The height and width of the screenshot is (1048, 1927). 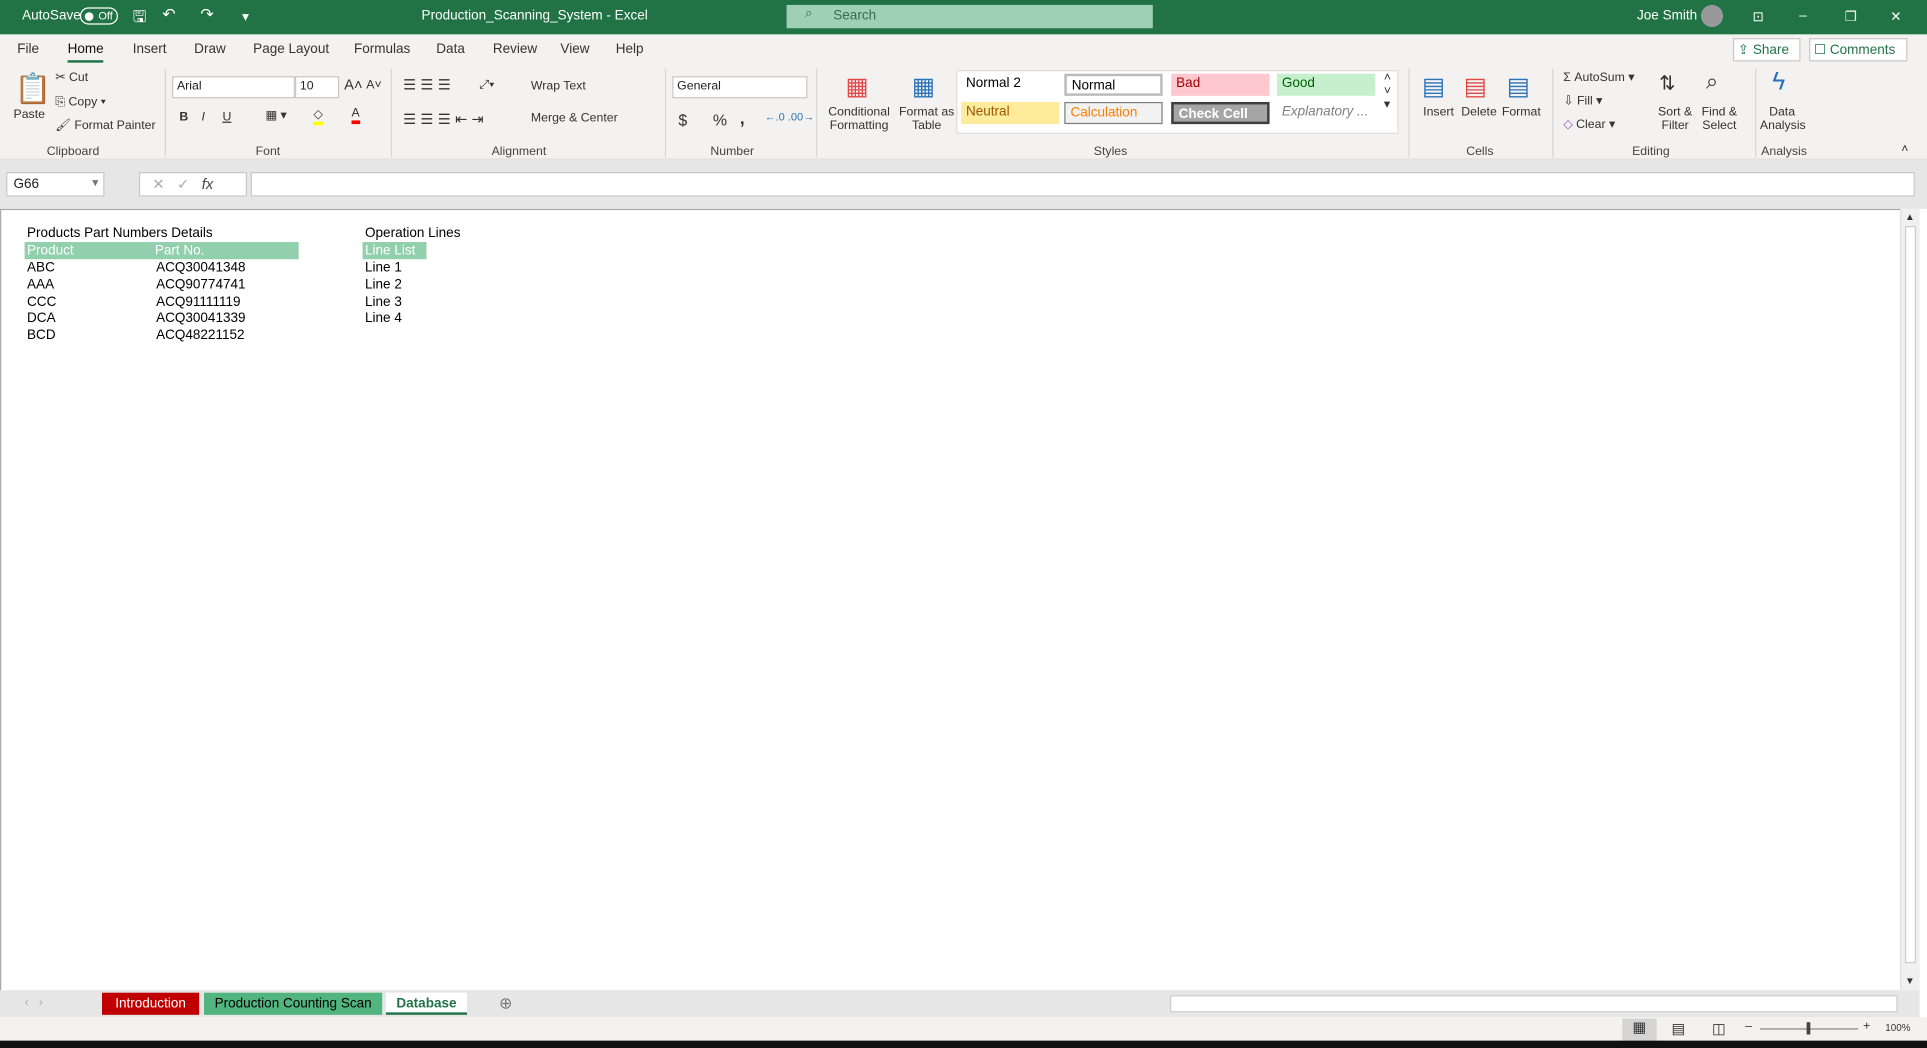 I want to click on product-cell: DCA, so click(x=41, y=318).